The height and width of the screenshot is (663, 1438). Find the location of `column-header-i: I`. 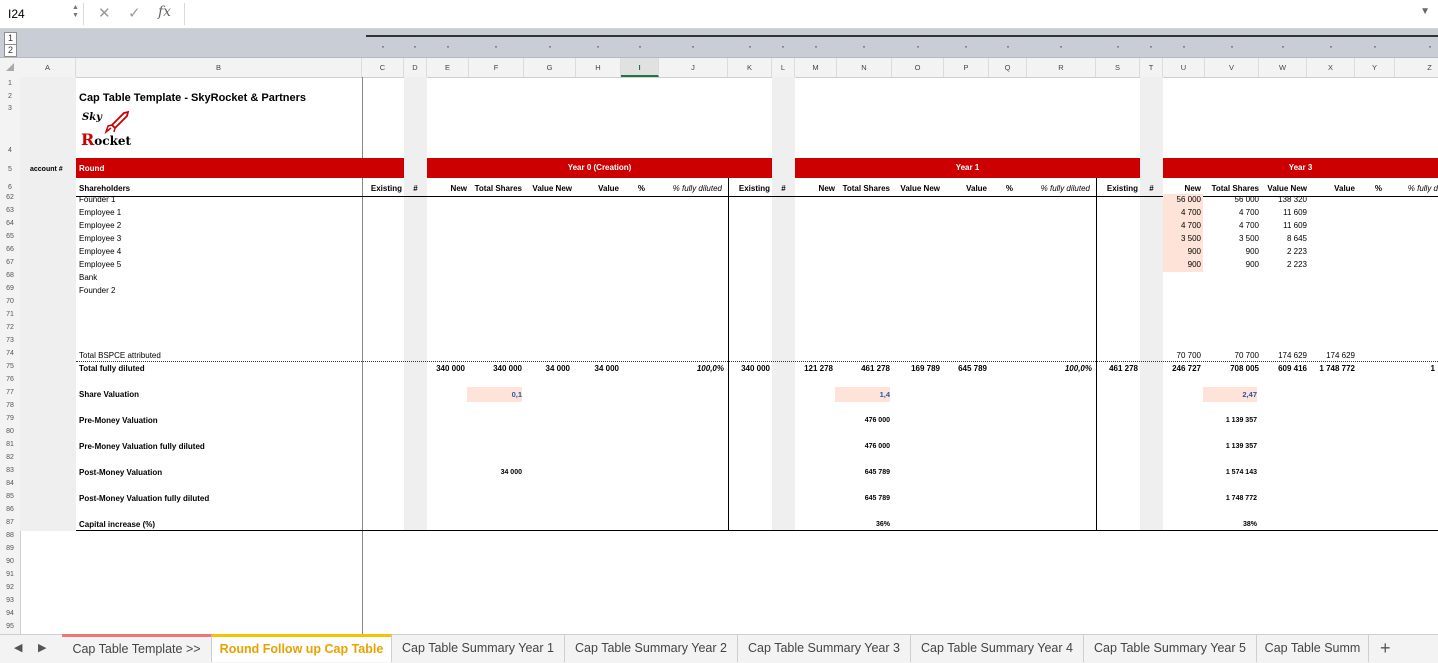

column-header-i: I is located at coordinates (640, 67).